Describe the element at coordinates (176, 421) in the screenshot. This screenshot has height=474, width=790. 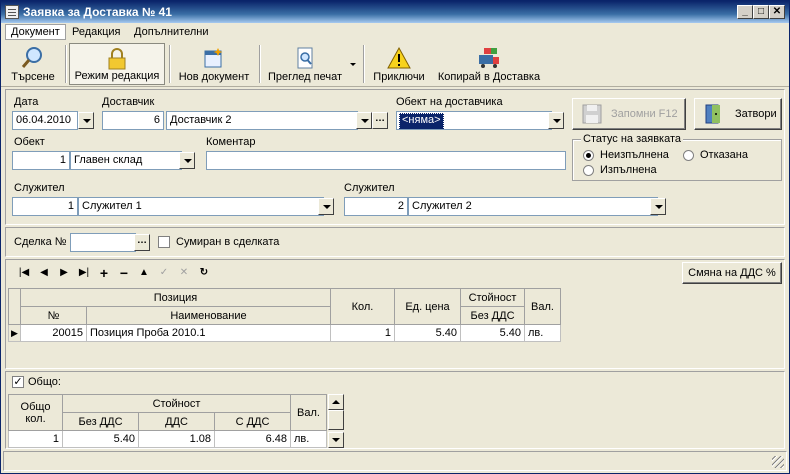
I see `totals-vat-header: ДДС` at that location.